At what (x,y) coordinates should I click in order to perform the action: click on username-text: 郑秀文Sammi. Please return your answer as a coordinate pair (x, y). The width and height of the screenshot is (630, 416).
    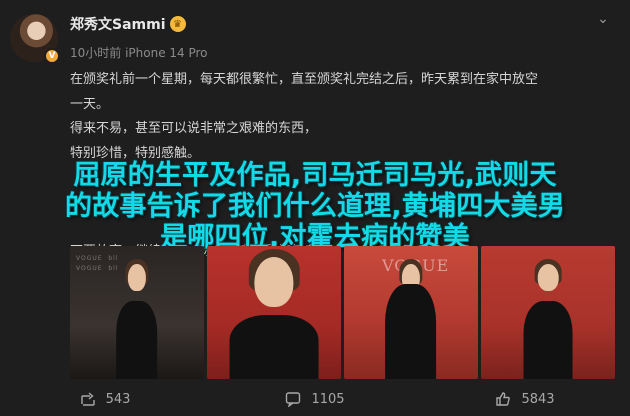
    Looking at the image, I should click on (118, 24).